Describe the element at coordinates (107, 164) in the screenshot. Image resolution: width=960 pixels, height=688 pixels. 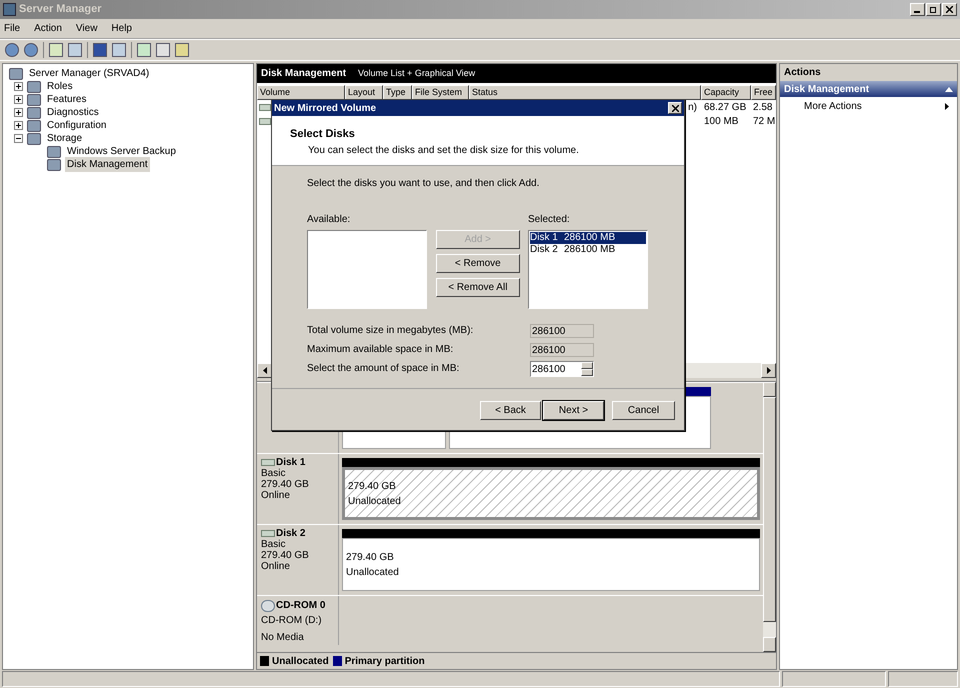
I see `tree-item: Disk Management` at that location.